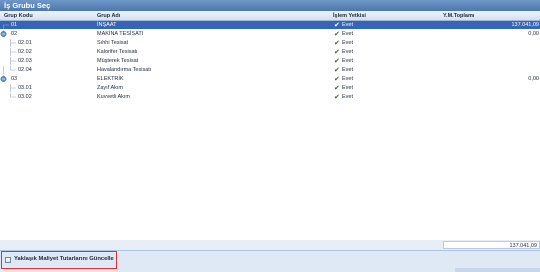 The height and width of the screenshot is (272, 540). What do you see at coordinates (270, 25) in the screenshot?
I see `table-row: 01 İNŞAAT ✔ Evet 137.041,09` at bounding box center [270, 25].